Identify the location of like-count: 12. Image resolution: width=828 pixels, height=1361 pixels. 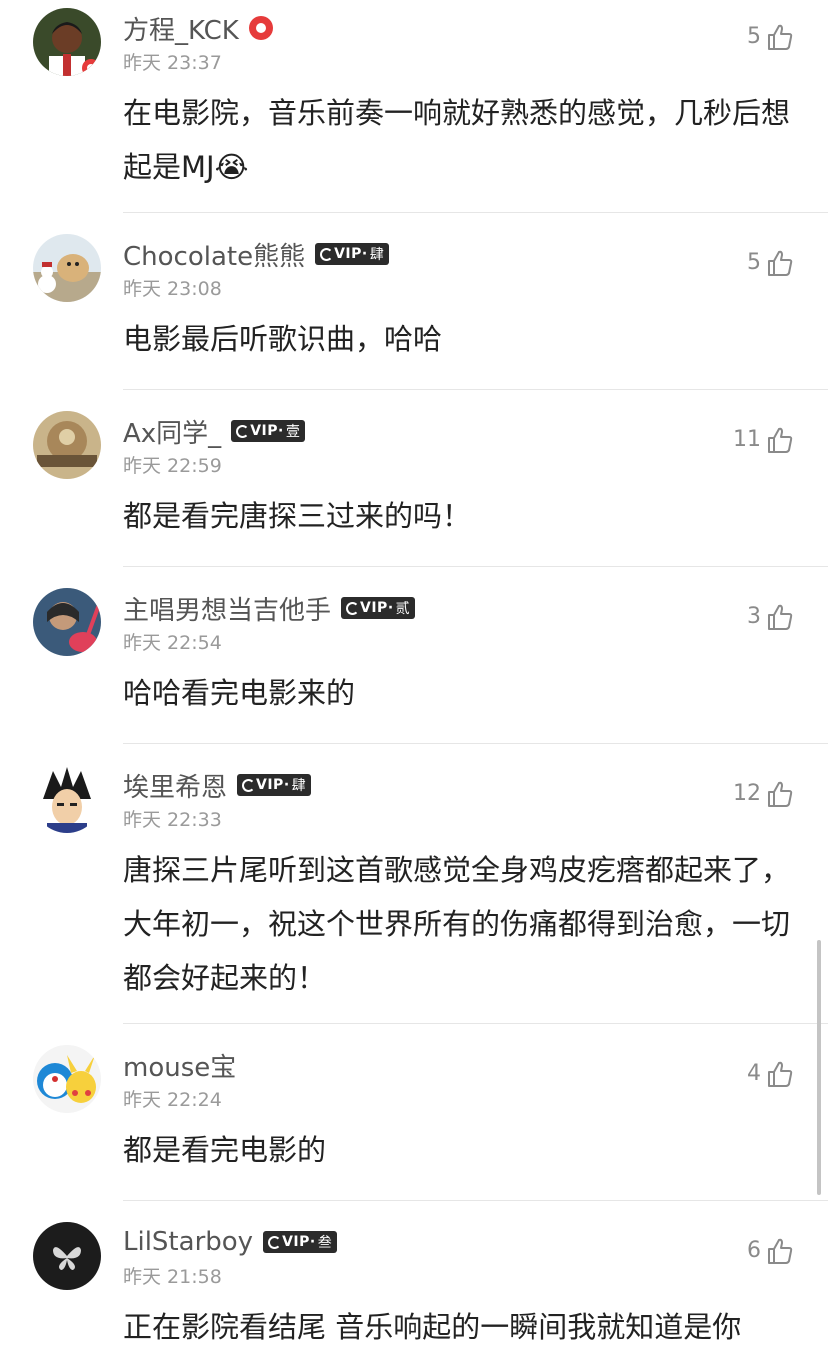
(747, 793).